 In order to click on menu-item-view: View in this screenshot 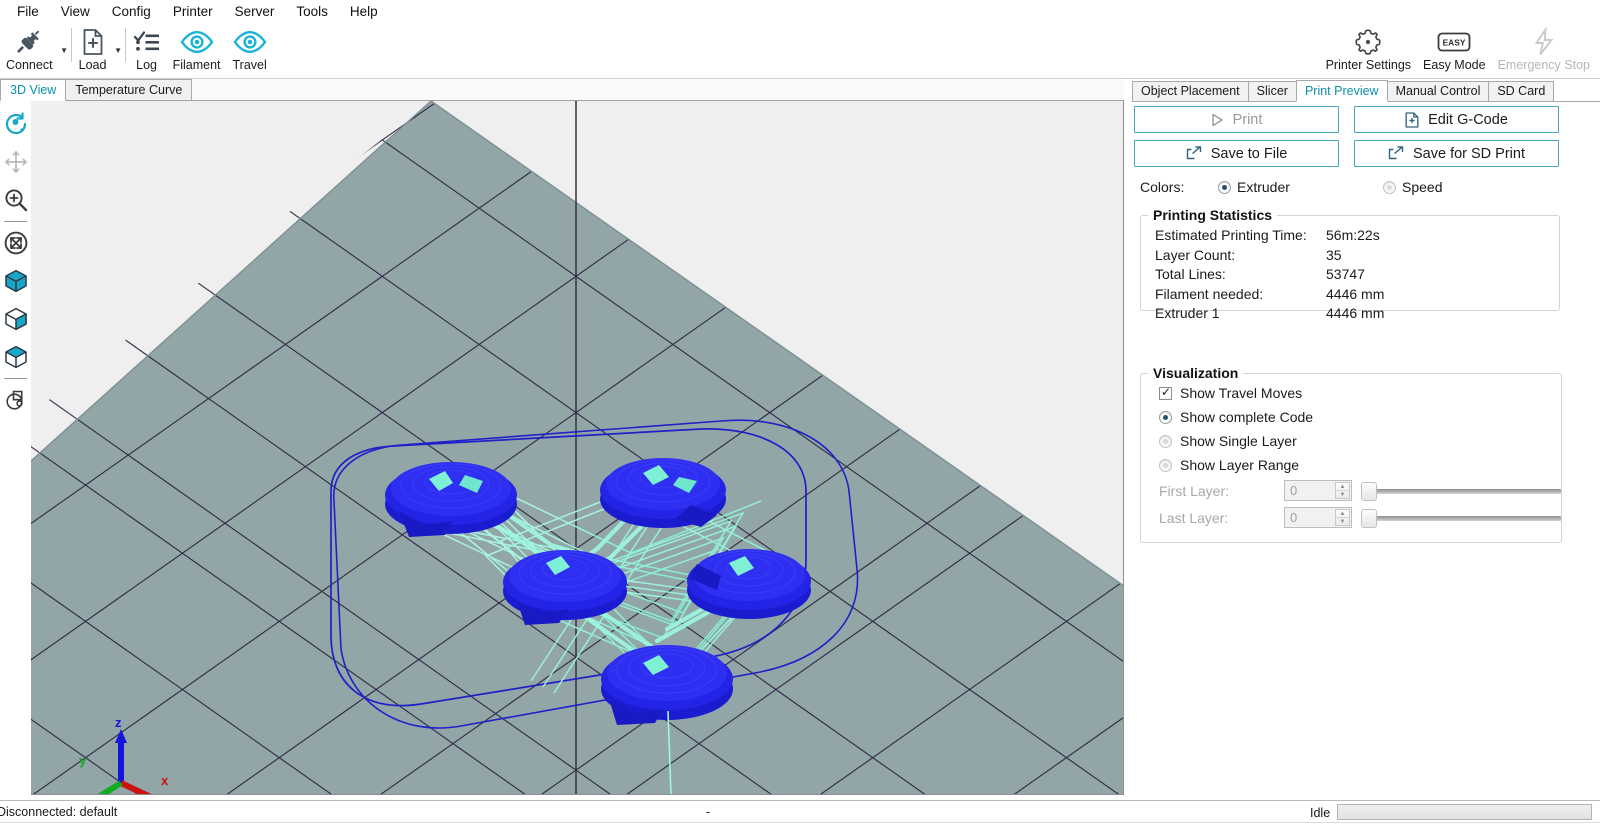, I will do `click(75, 12)`.